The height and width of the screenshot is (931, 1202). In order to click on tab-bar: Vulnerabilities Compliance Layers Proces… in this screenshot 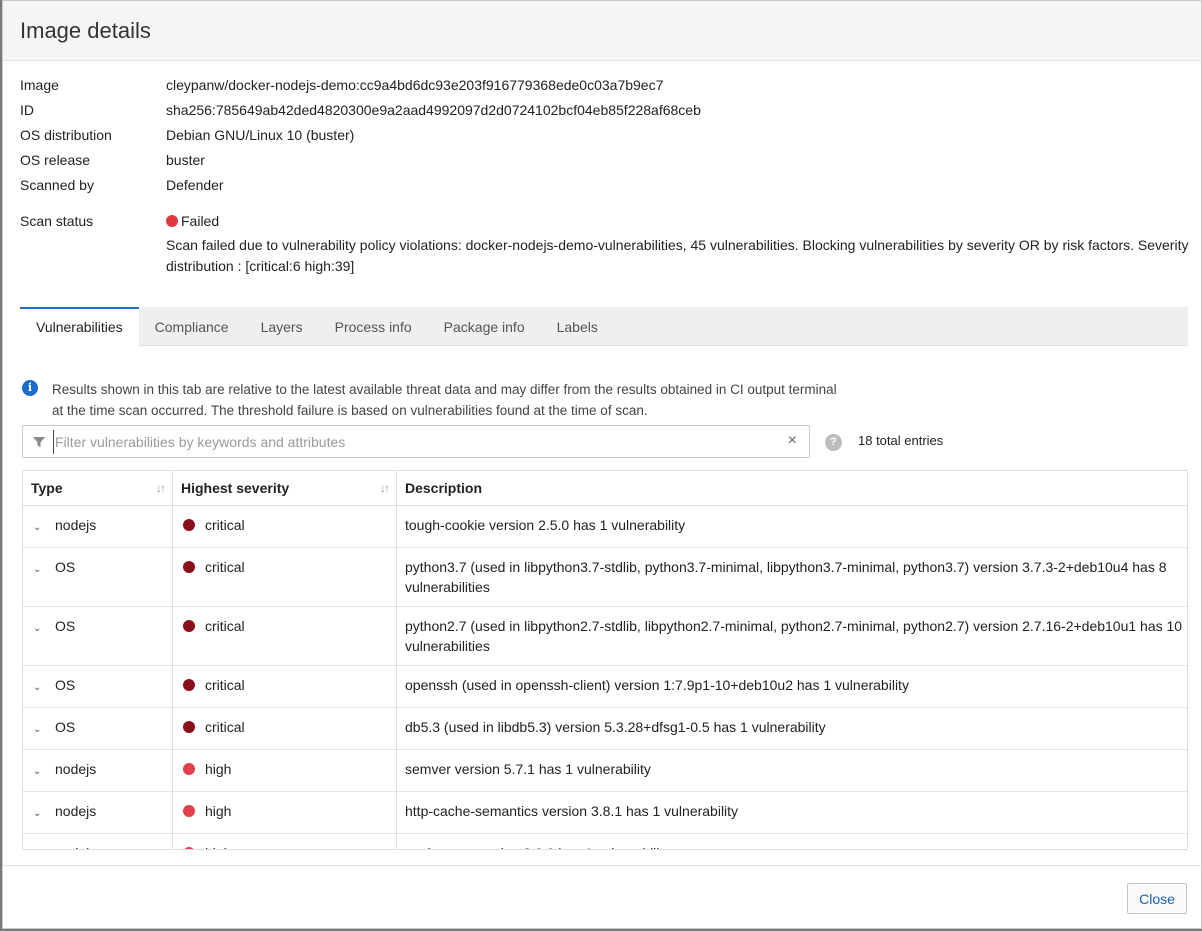, I will do `click(604, 327)`.